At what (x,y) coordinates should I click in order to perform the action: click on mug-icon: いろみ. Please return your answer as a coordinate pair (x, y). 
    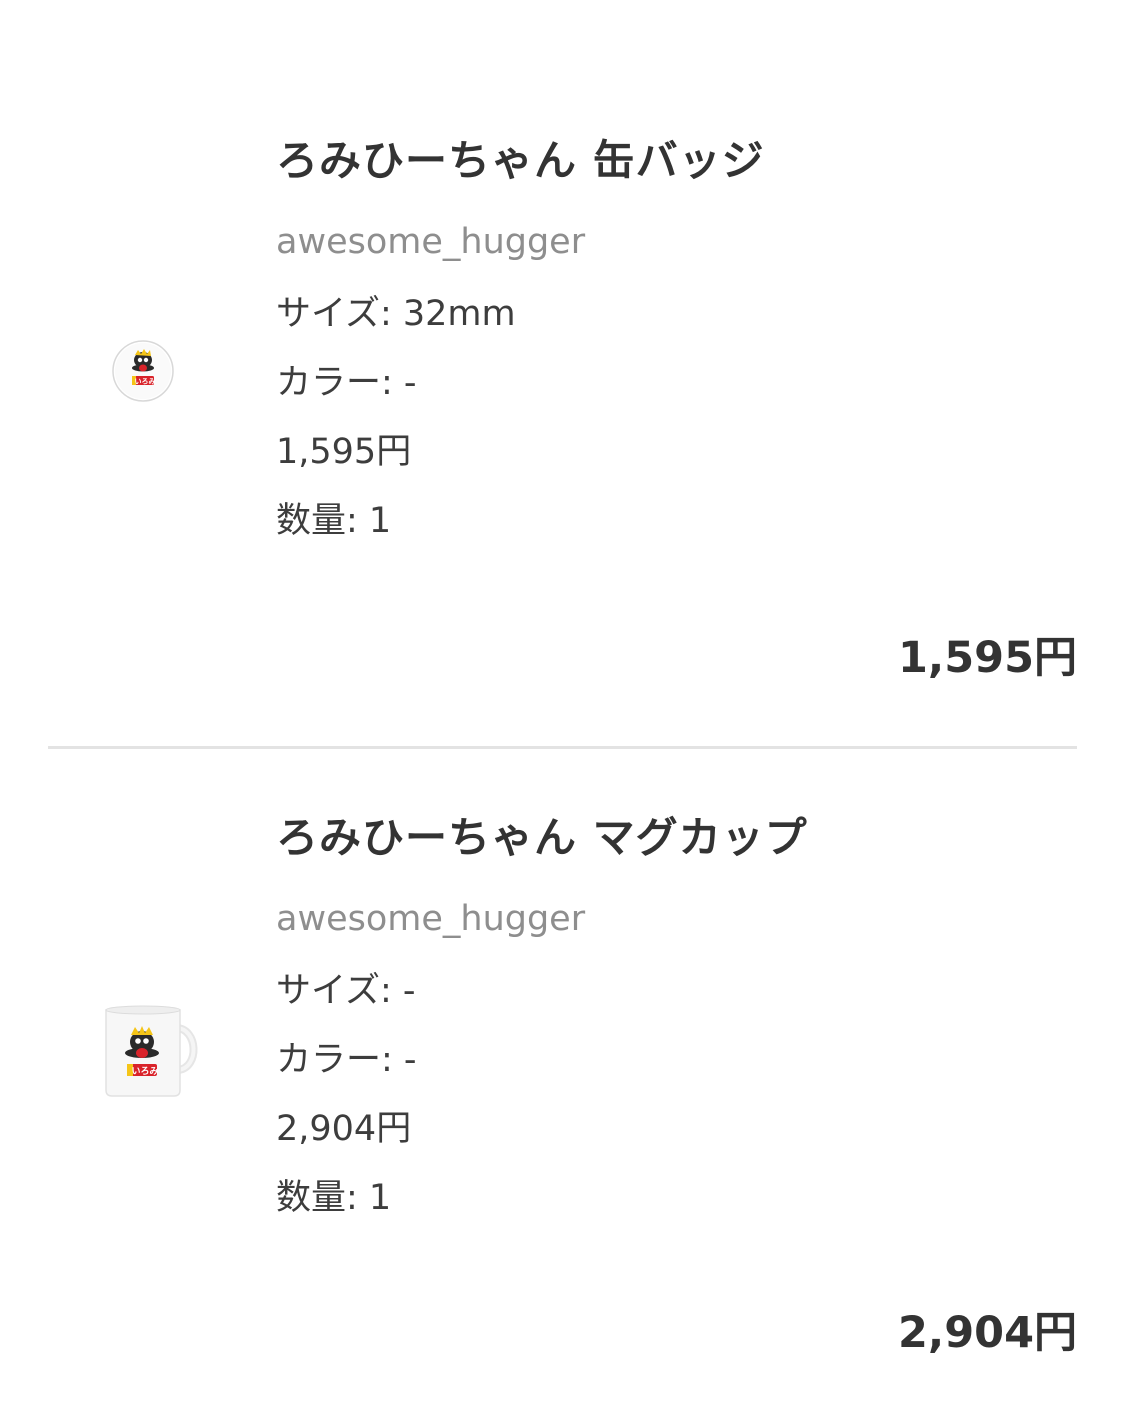
    Looking at the image, I should click on (151, 1051).